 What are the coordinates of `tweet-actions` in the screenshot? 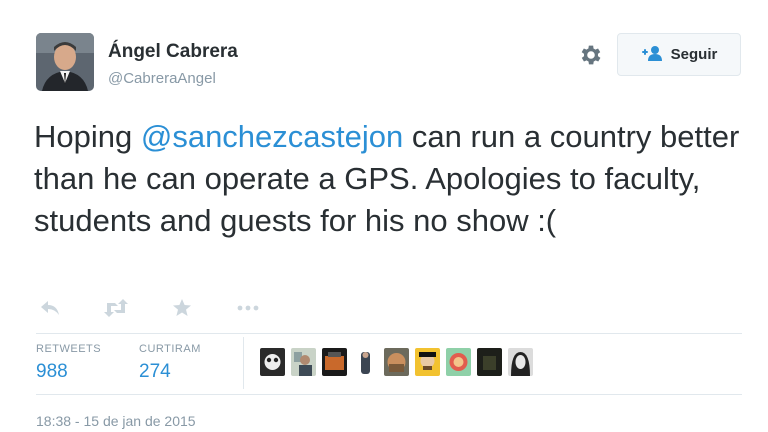 It's located at (168, 308).